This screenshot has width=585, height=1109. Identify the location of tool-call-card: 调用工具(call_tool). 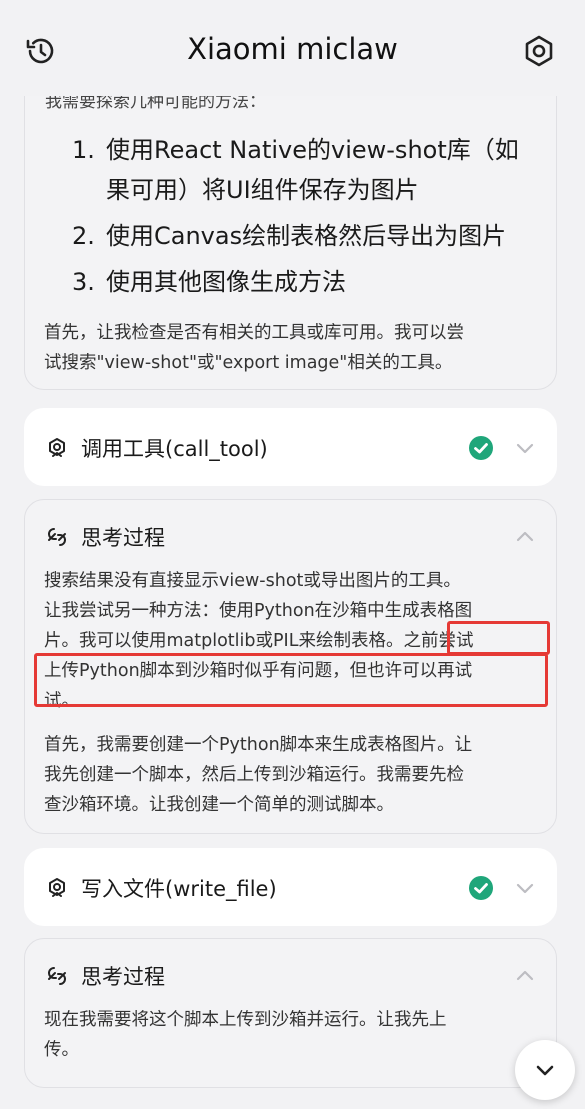
(290, 447).